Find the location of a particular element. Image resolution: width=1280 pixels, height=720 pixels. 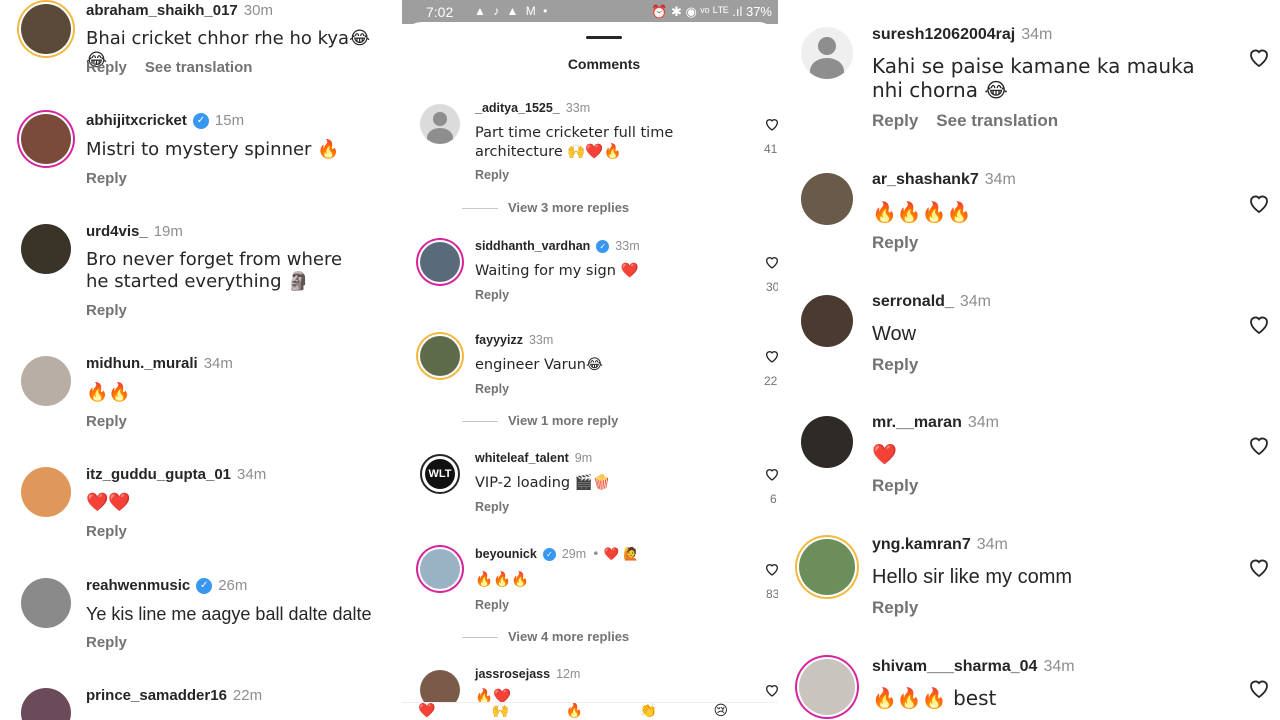

comment-username: urd4vis_ 19m is located at coordinates (134, 231).